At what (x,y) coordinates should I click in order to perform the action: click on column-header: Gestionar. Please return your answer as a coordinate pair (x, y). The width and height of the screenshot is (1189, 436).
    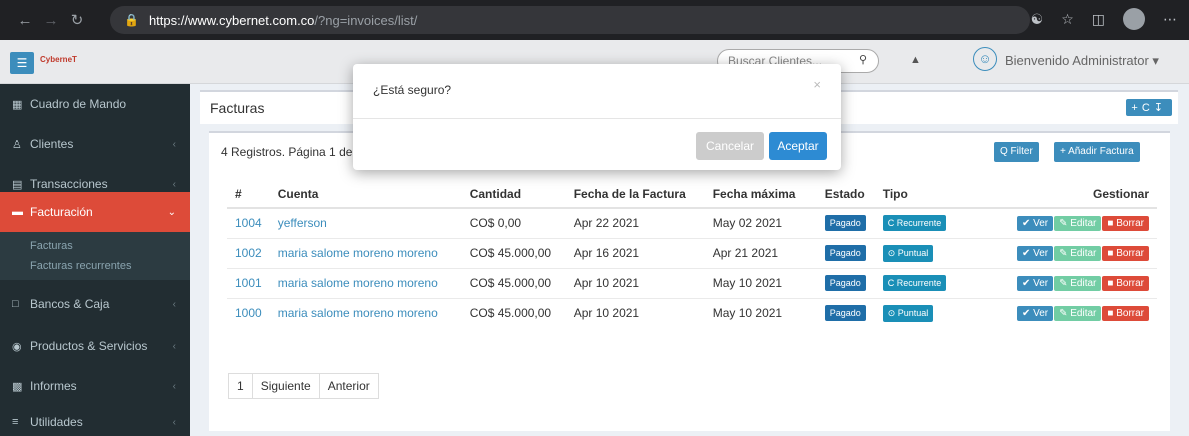
    Looking at the image, I should click on (1060, 195).